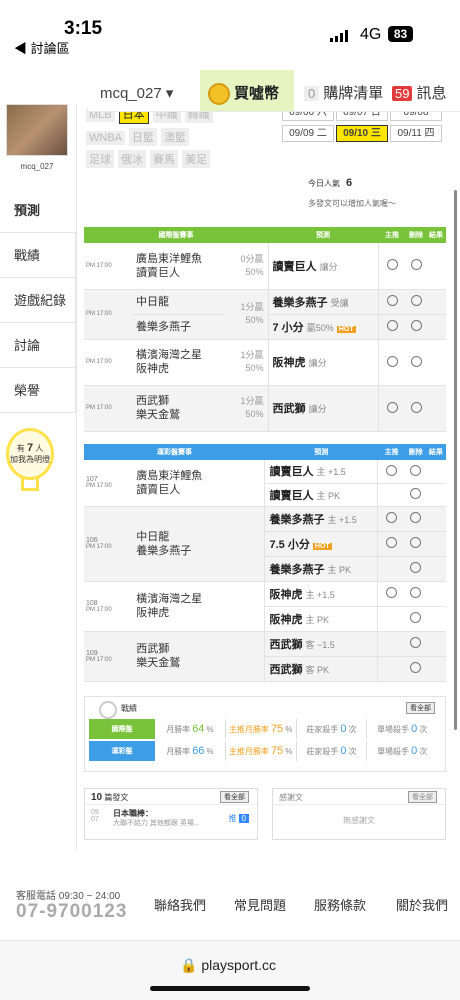 The image size is (460, 1000). Describe the element at coordinates (30, 459) in the screenshot. I see `lightbulb-badge: 有 7 人 加我為明燈` at that location.